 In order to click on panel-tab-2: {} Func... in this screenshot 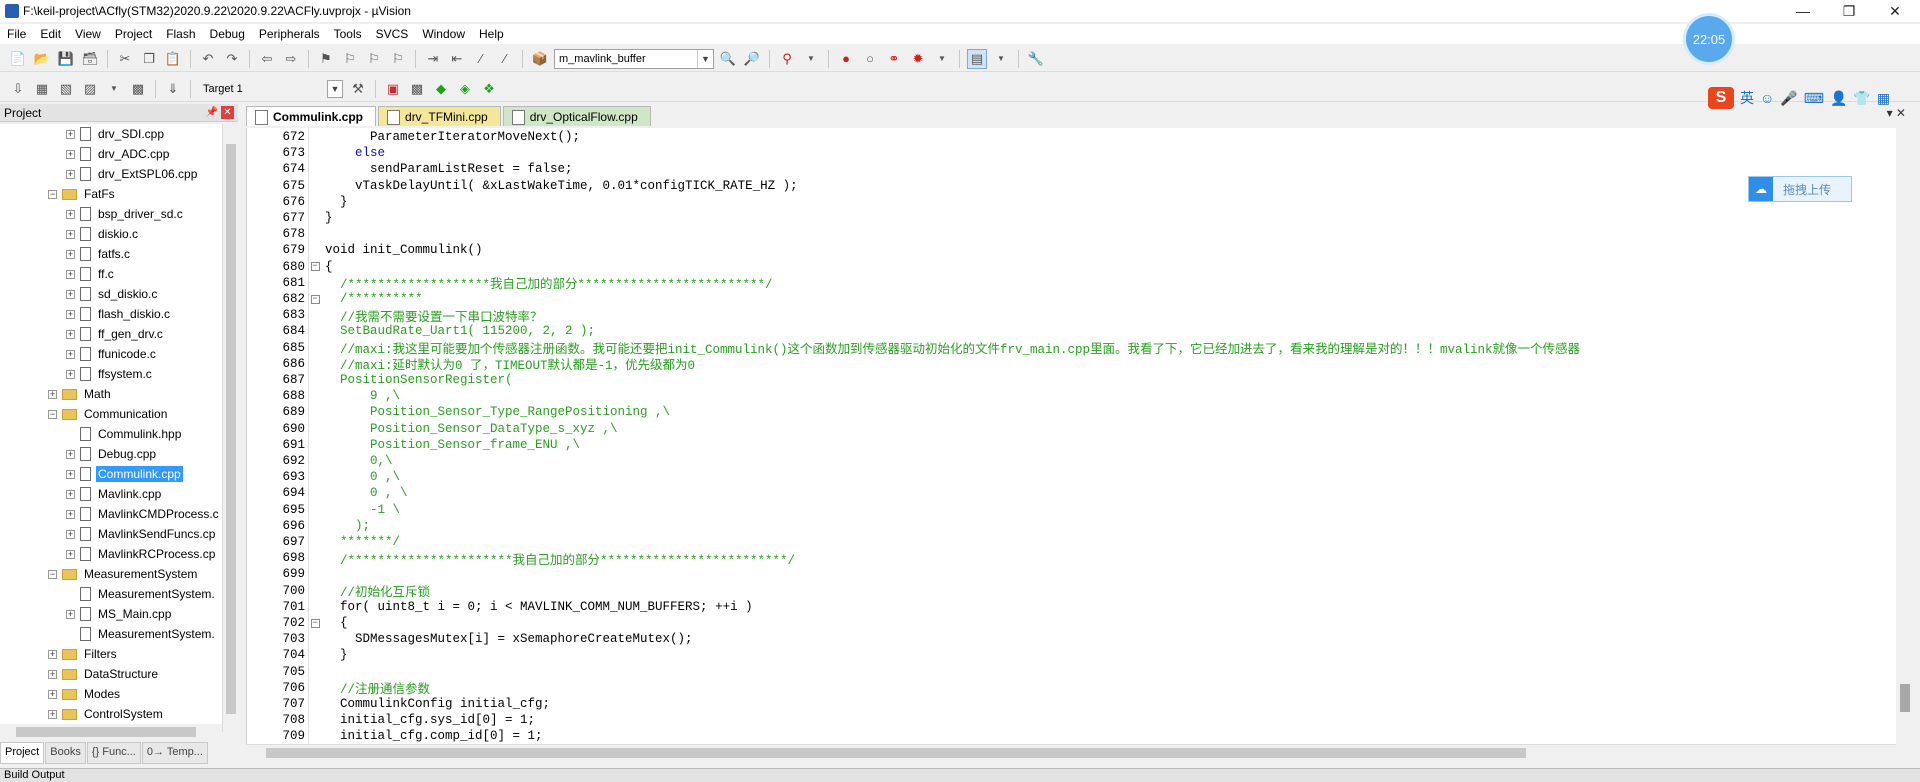, I will do `click(113, 753)`.